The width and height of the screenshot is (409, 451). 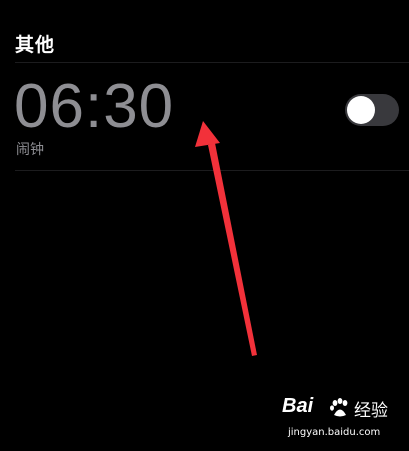 I want to click on arrow-head, so click(x=207, y=134).